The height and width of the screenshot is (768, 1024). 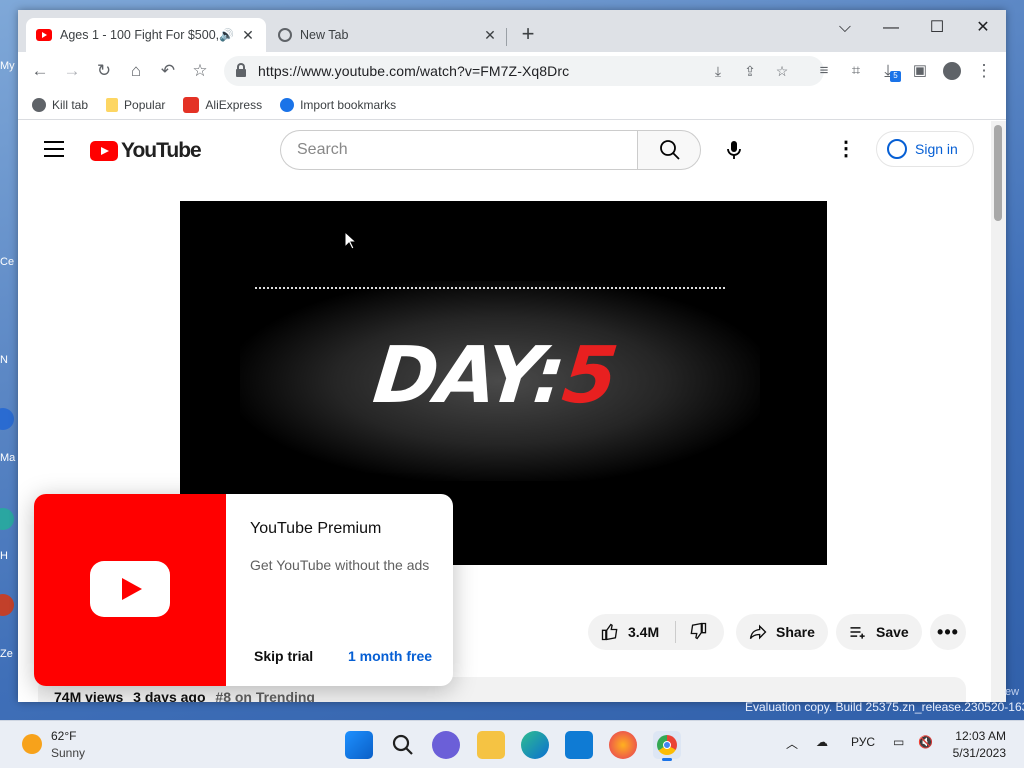 What do you see at coordinates (750, 71) in the screenshot?
I see `share-icon: ⇪` at bounding box center [750, 71].